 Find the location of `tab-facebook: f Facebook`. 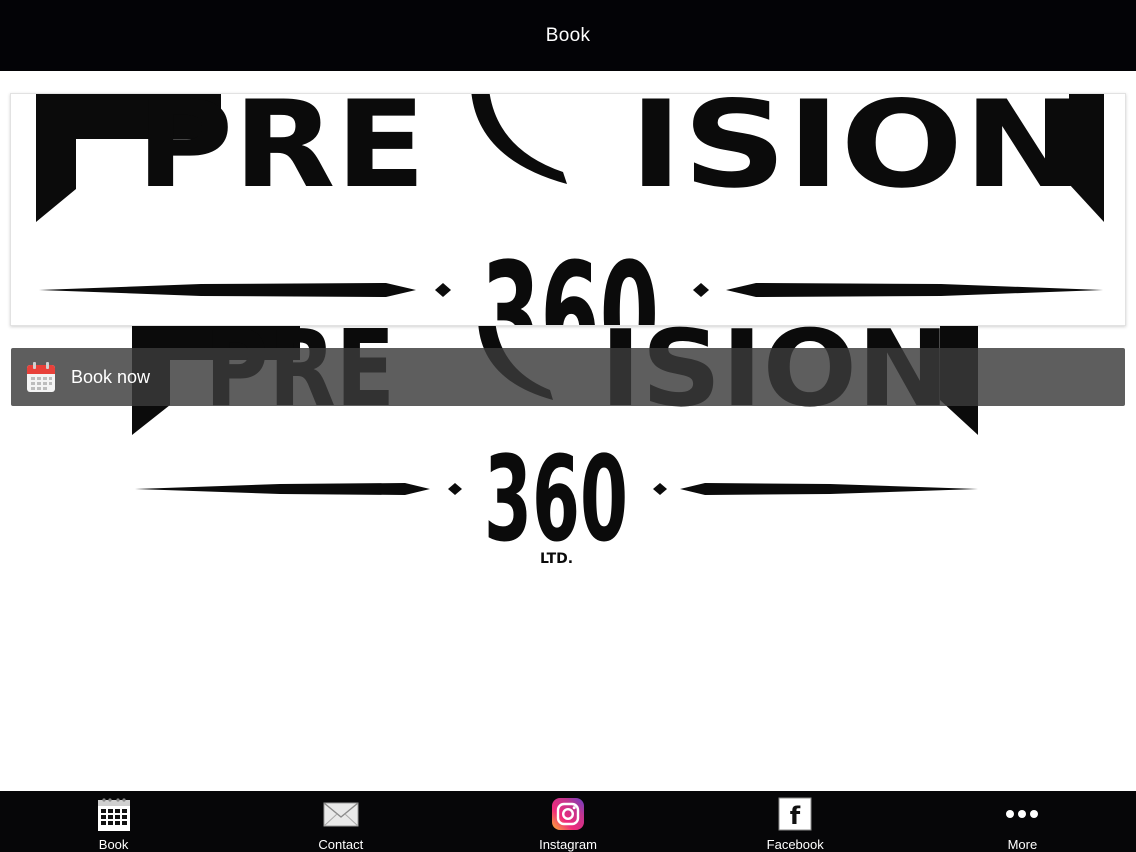

tab-facebook: f Facebook is located at coordinates (795, 821).